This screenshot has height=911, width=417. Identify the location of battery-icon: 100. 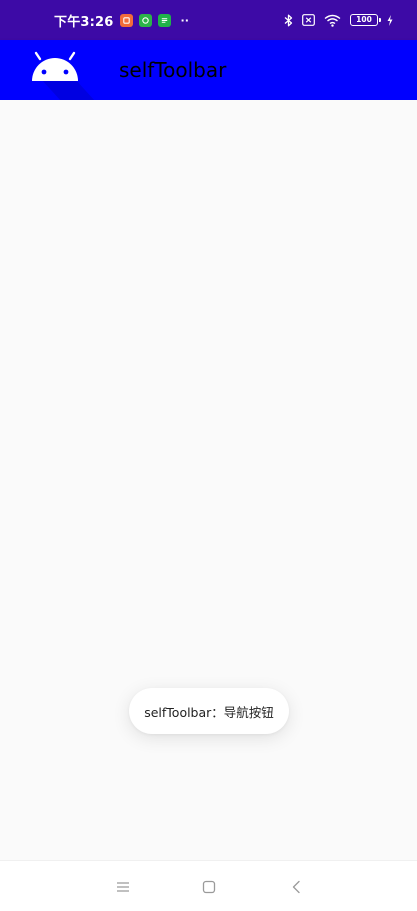
(365, 20).